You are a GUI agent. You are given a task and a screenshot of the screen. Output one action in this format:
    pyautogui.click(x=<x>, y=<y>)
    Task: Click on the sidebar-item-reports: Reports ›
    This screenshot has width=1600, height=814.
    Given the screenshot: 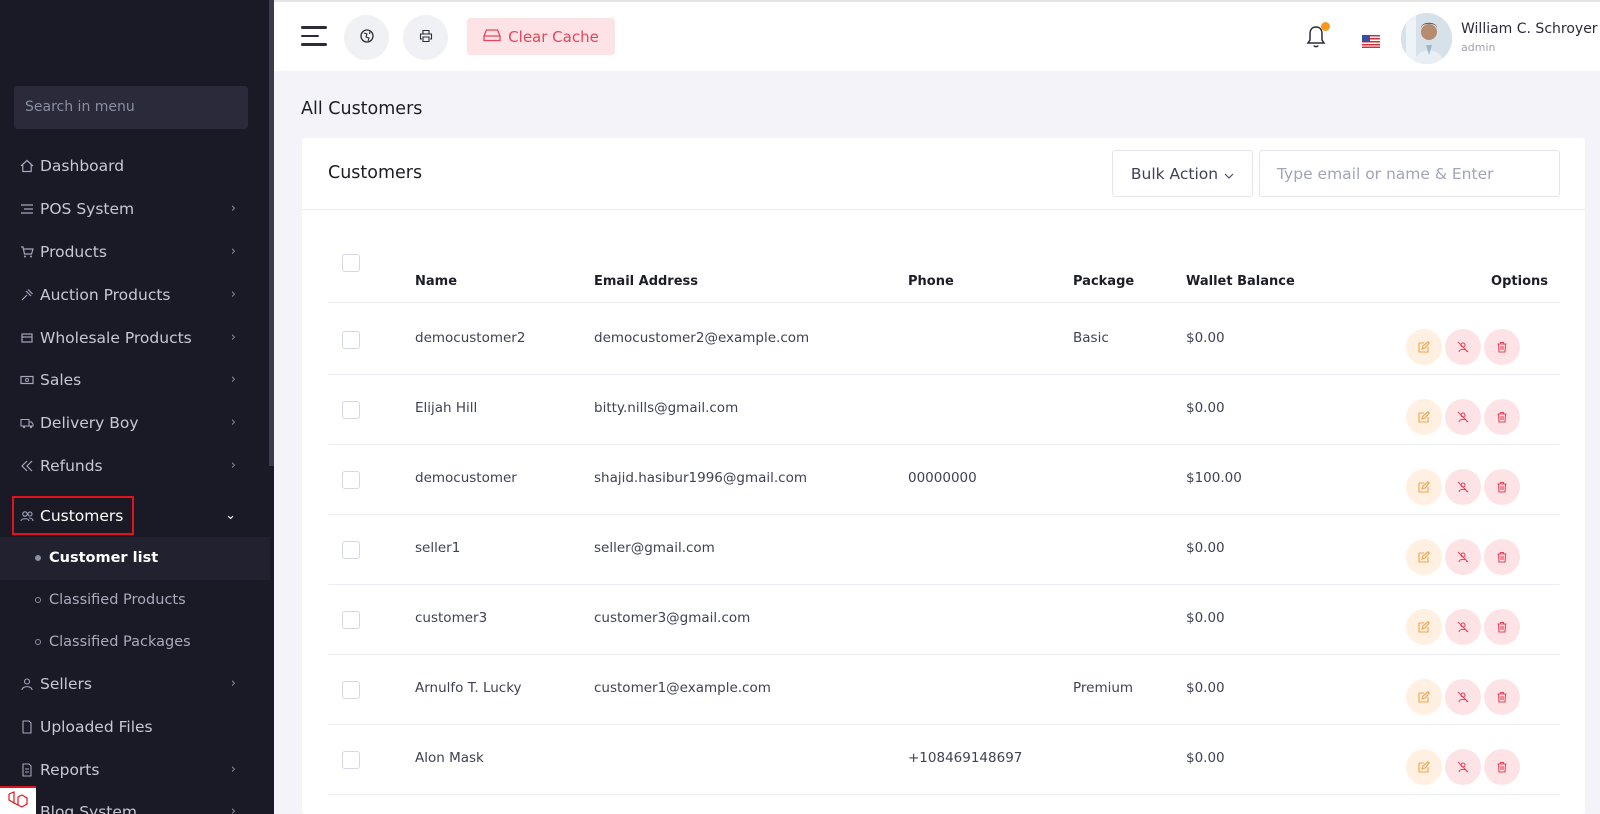 What is the action you would take?
    pyautogui.click(x=135, y=770)
    